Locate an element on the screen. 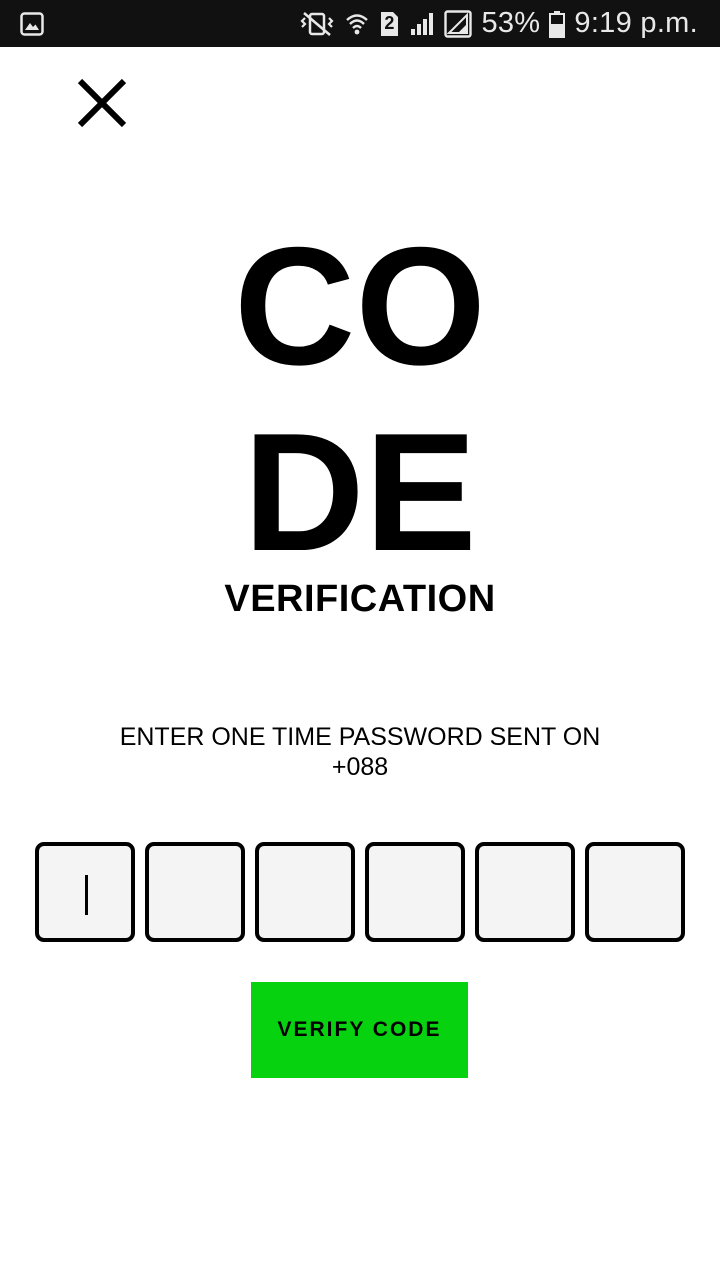  sim-2-badge-icon: 2 is located at coordinates (389, 24).